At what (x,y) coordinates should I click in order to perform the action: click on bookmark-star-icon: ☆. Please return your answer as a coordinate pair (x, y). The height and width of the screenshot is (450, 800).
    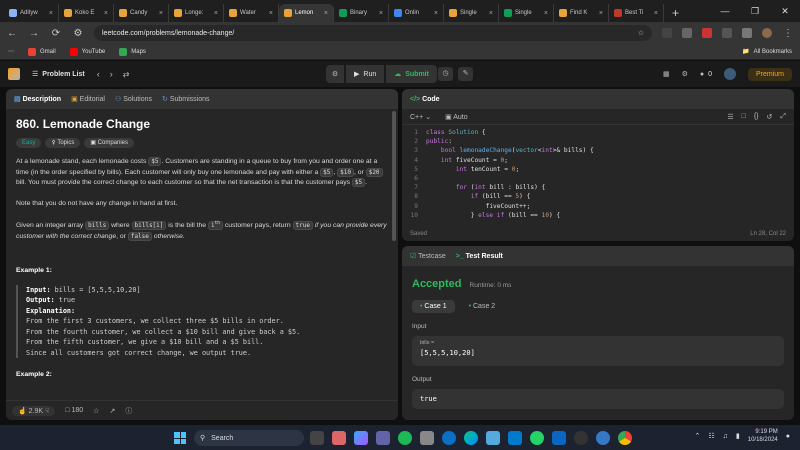
    Looking at the image, I should click on (641, 33).